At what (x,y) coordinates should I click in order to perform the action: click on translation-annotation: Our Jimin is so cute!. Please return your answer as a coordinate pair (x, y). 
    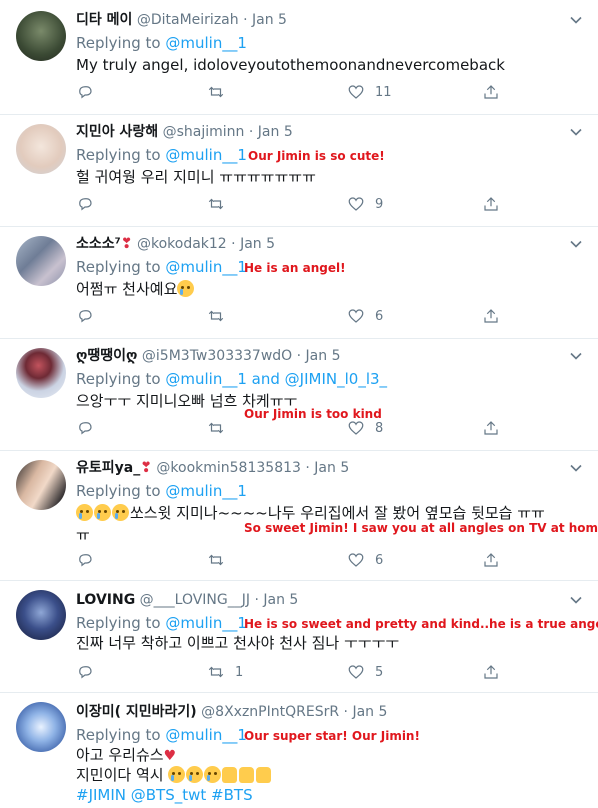
    Looking at the image, I should click on (316, 156).